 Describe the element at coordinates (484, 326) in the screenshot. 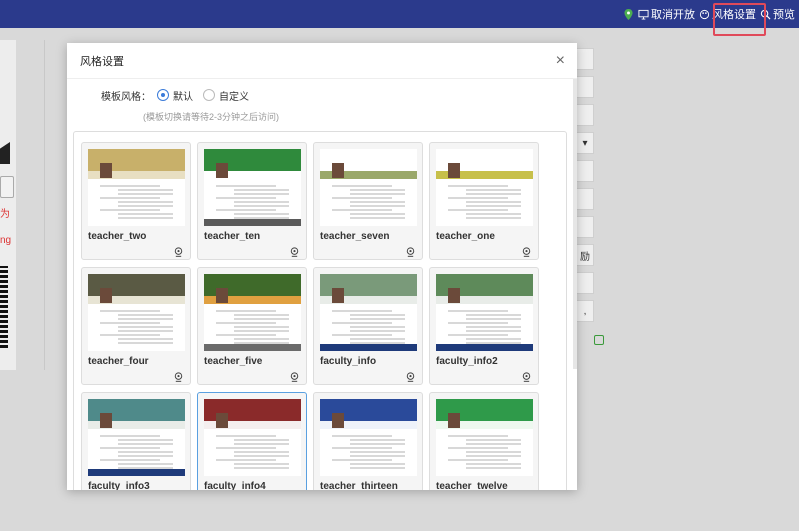

I see `template-card: faculty_info2` at that location.